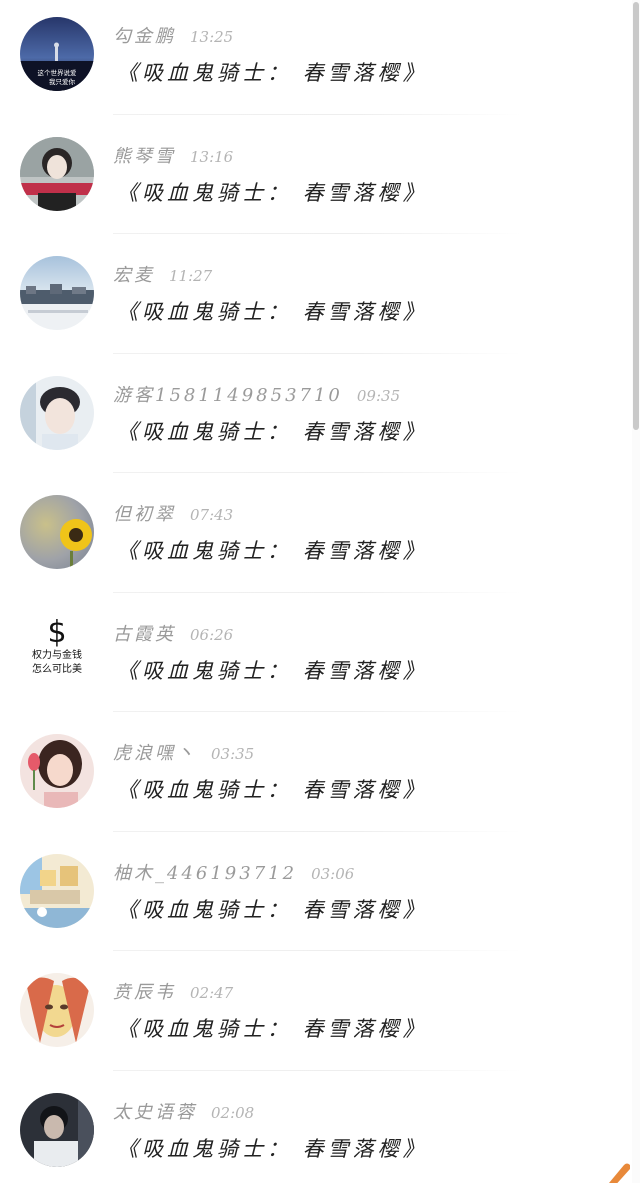 The image size is (640, 1183). I want to click on username: 柚木_446193712, so click(205, 873).